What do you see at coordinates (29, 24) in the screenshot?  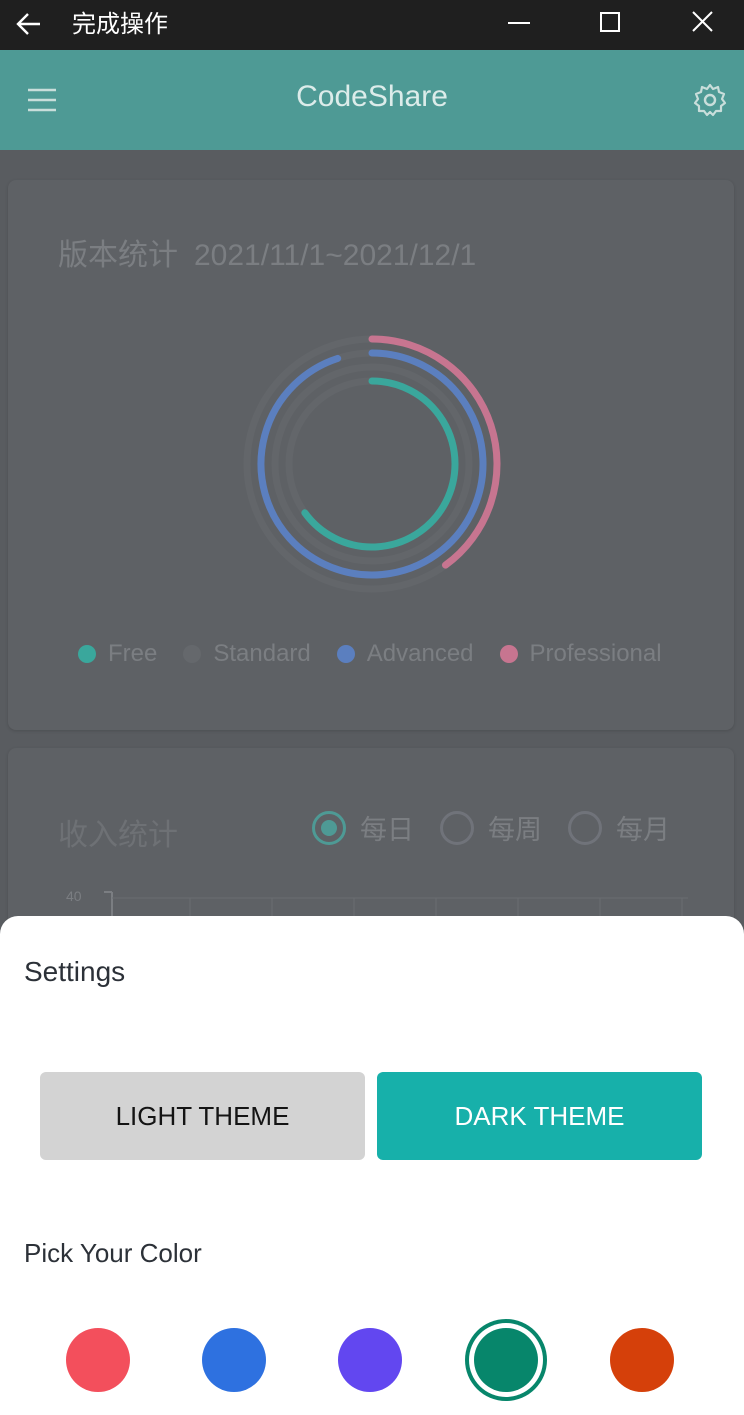 I see `back-arrow-icon` at bounding box center [29, 24].